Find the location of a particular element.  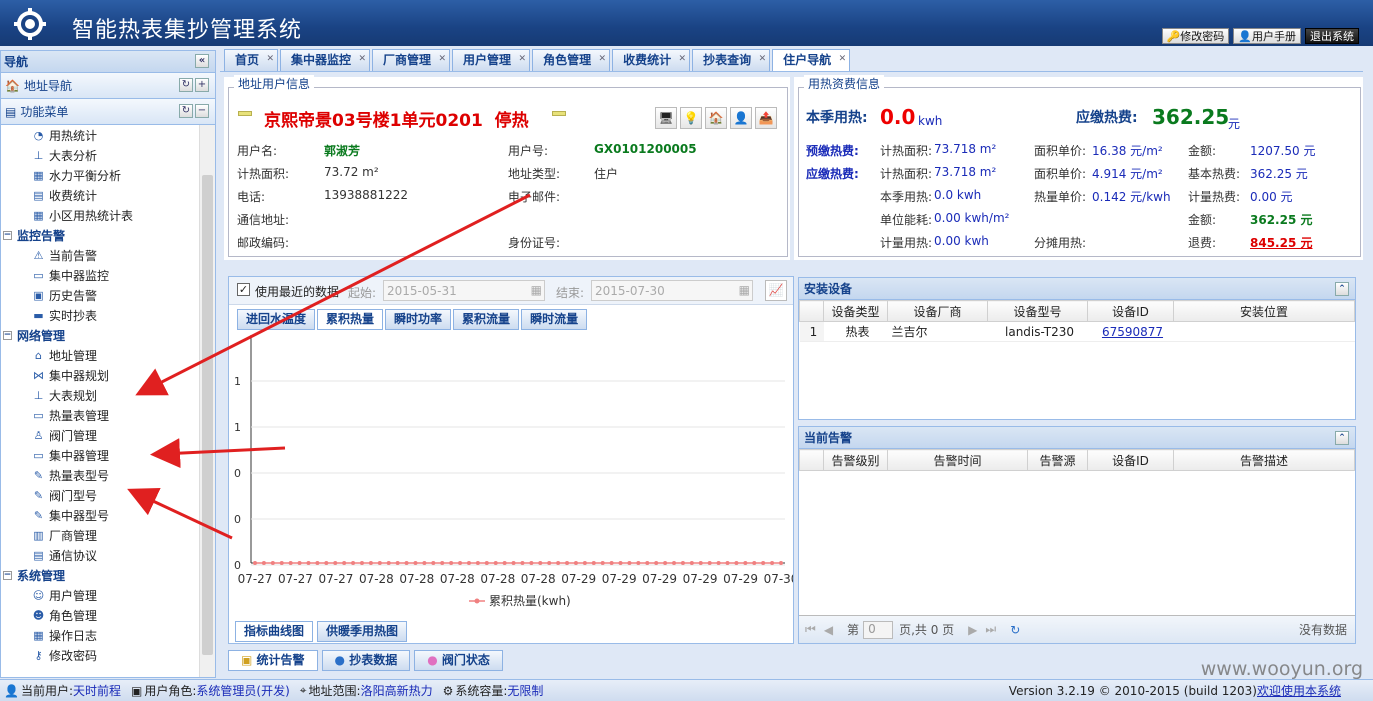

tree-group: − 网络管理 is located at coordinates (100, 335).